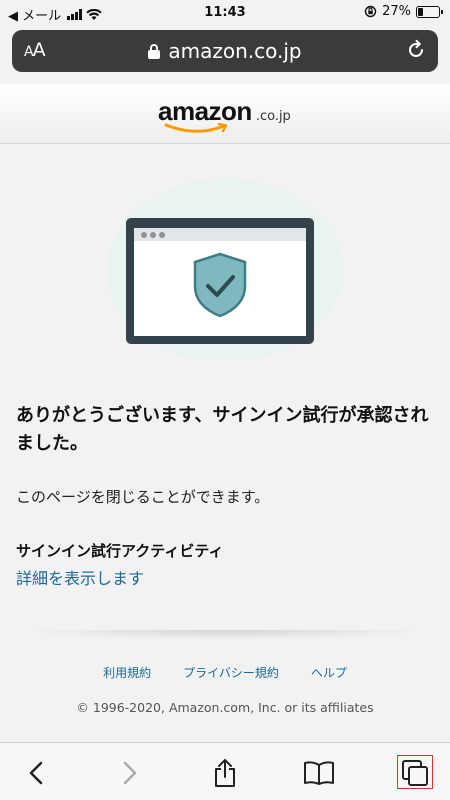 This screenshot has height=800, width=450. I want to click on url-display: amazon.co.jp, so click(225, 51).